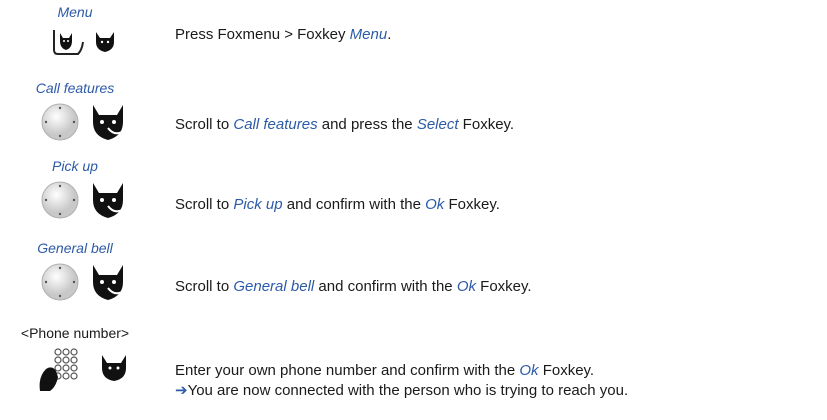  I want to click on keypad-icon, so click(58, 369).